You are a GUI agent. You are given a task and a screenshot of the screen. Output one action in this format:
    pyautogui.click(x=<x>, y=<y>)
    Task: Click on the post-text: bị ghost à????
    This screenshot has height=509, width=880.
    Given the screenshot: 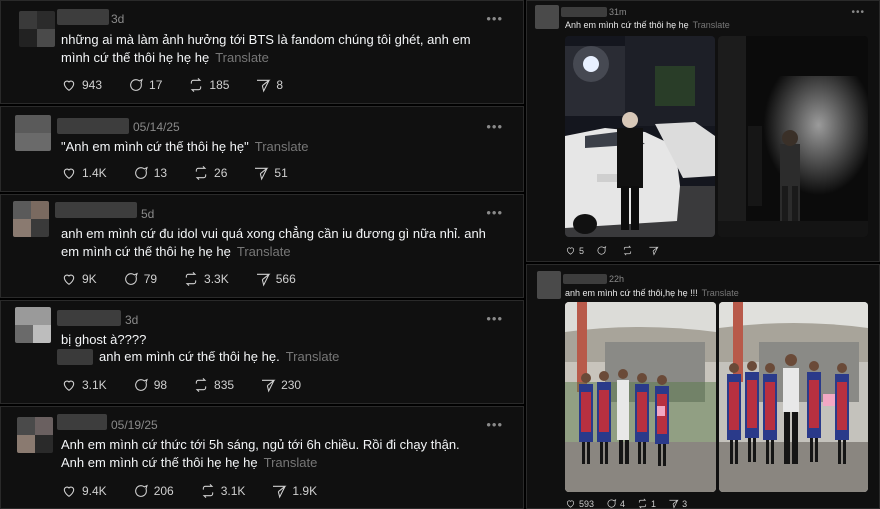 What is the action you would take?
    pyautogui.click(x=104, y=339)
    